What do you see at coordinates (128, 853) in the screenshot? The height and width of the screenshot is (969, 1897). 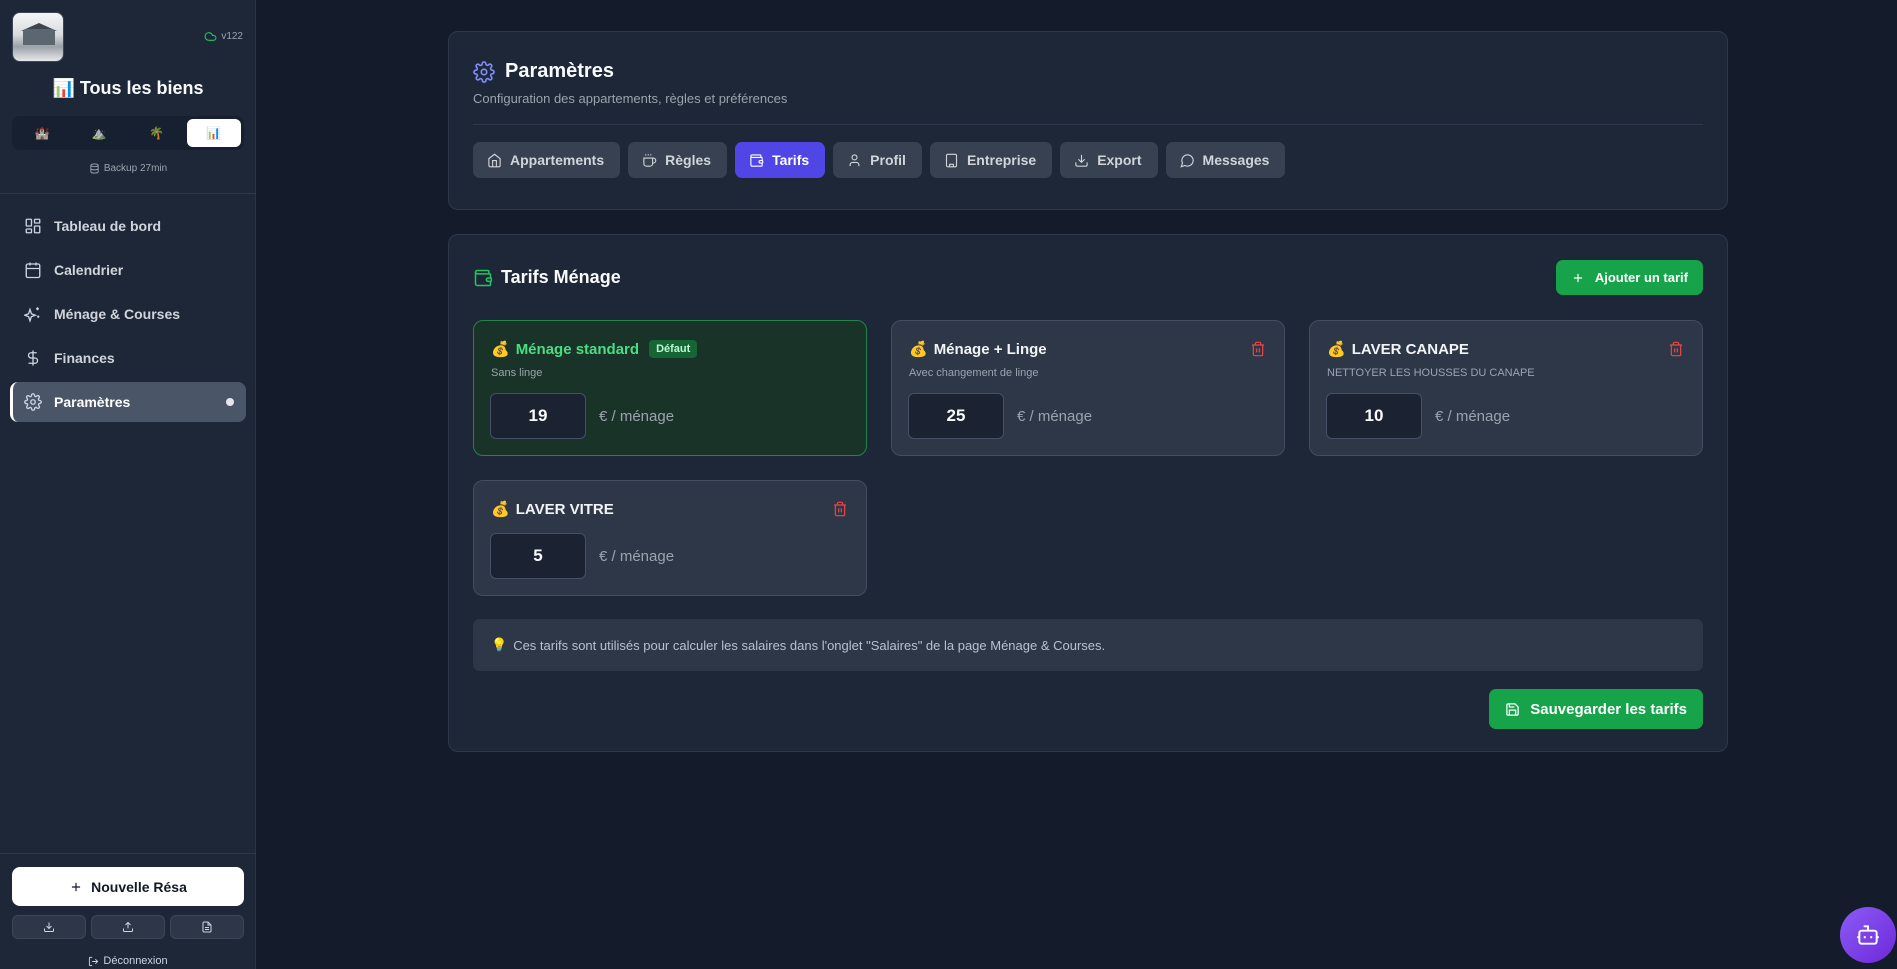 I see `sidebar-bottom-divider` at bounding box center [128, 853].